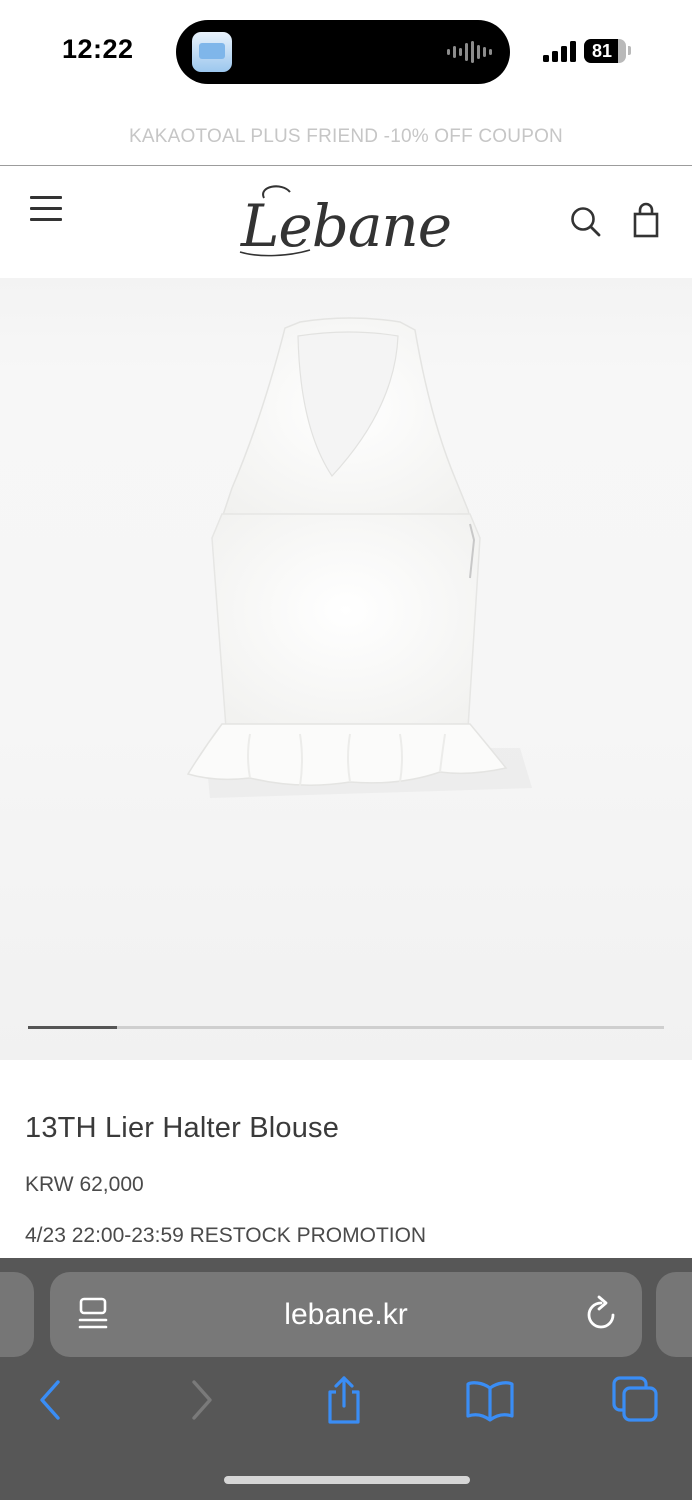 This screenshot has width=692, height=1500. Describe the element at coordinates (347, 1480) in the screenshot. I see `home-indicator` at that location.